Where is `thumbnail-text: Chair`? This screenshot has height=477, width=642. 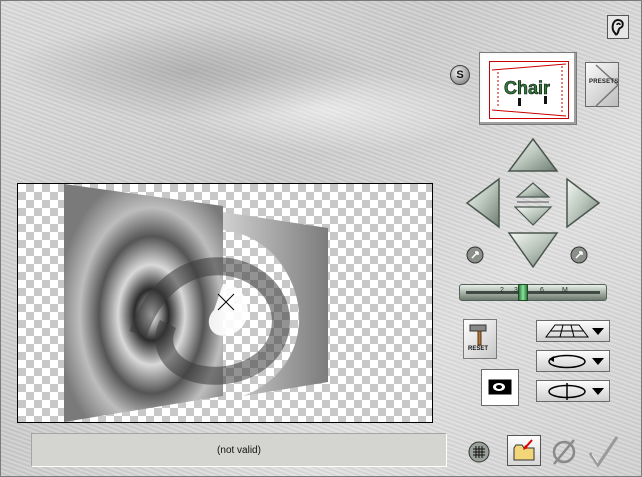
thumbnail-text: Chair is located at coordinates (527, 88).